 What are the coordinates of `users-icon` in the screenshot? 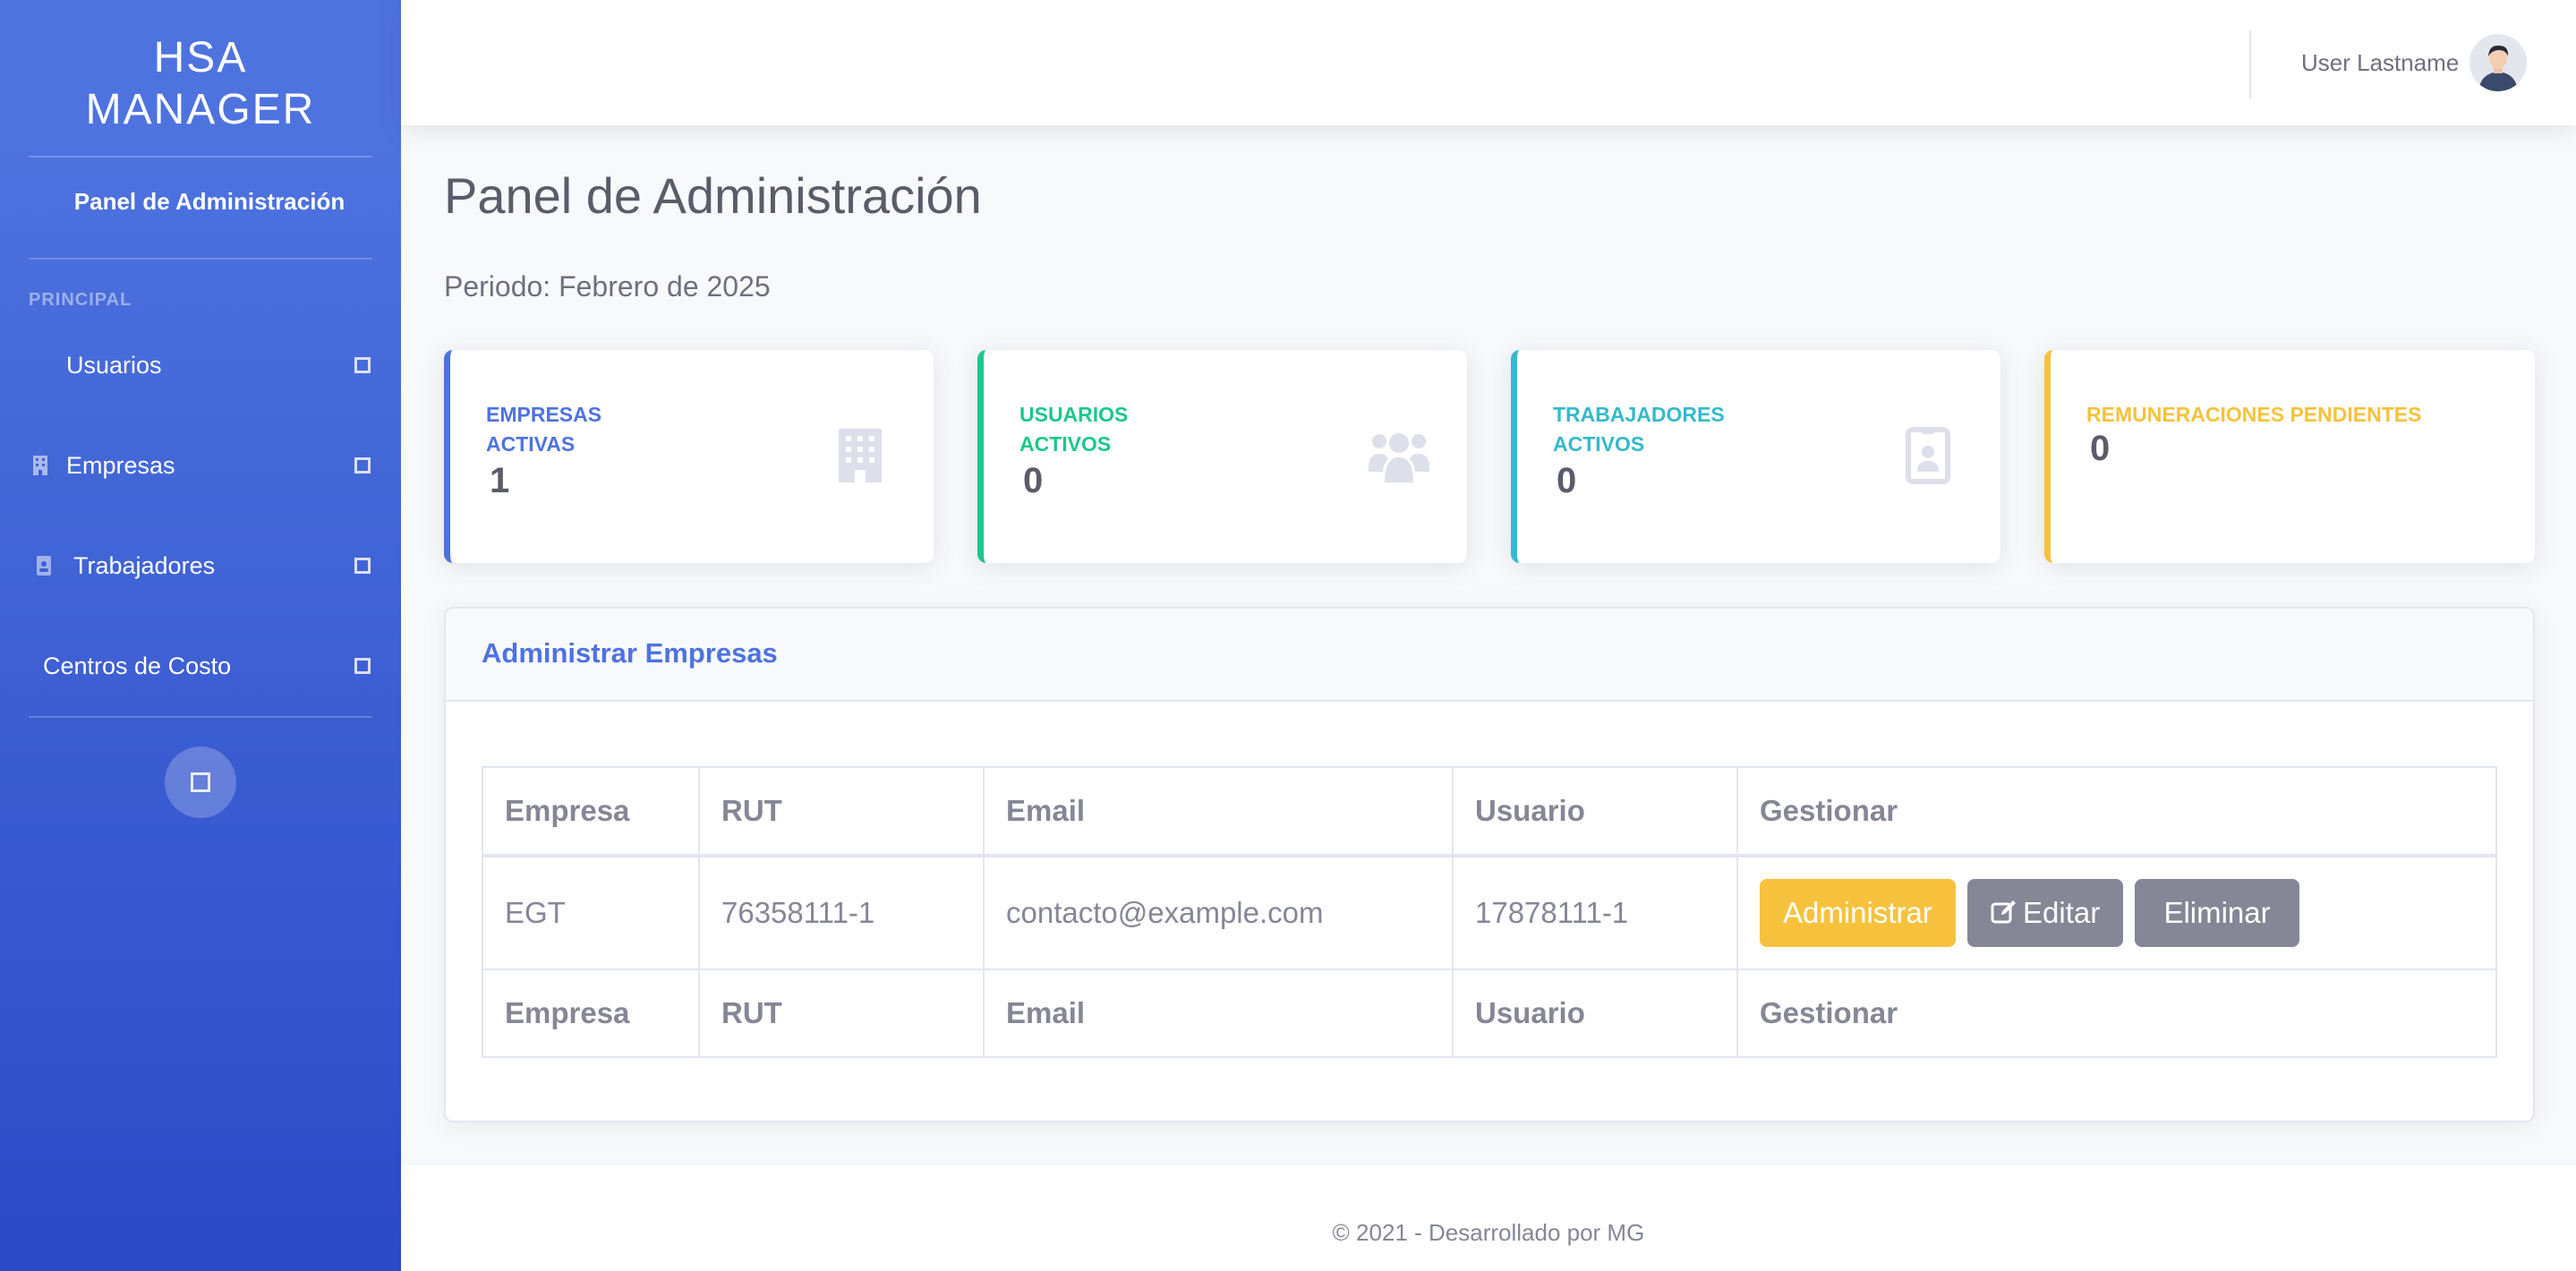 It's located at (1399, 458).